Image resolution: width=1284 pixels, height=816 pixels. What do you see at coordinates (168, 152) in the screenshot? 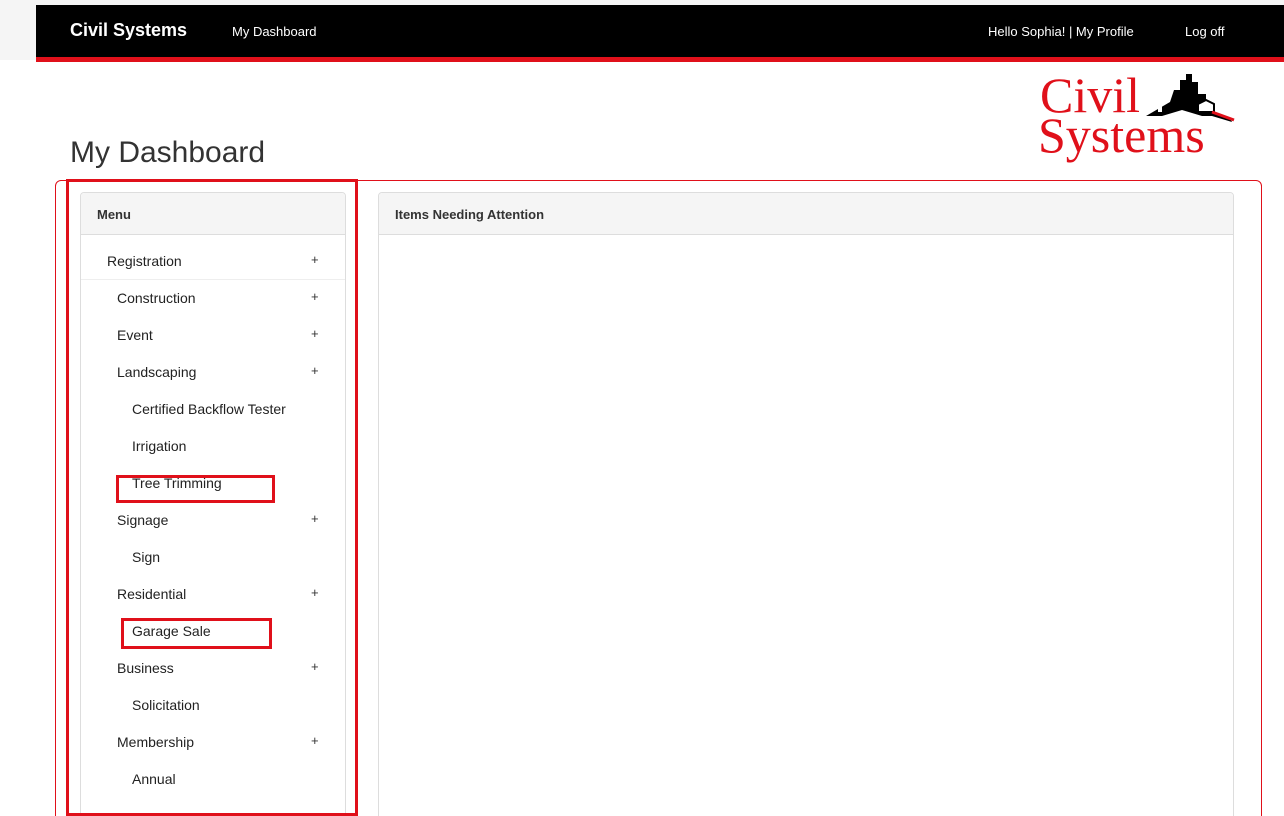
I see `page-title: My Dashboard` at bounding box center [168, 152].